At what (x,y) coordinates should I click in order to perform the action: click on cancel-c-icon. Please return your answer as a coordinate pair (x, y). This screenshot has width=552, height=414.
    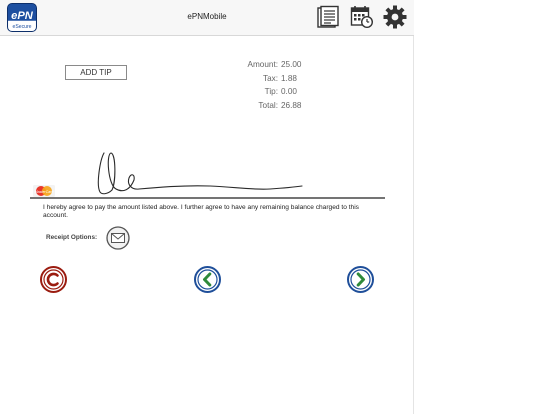
    Looking at the image, I should click on (53, 279).